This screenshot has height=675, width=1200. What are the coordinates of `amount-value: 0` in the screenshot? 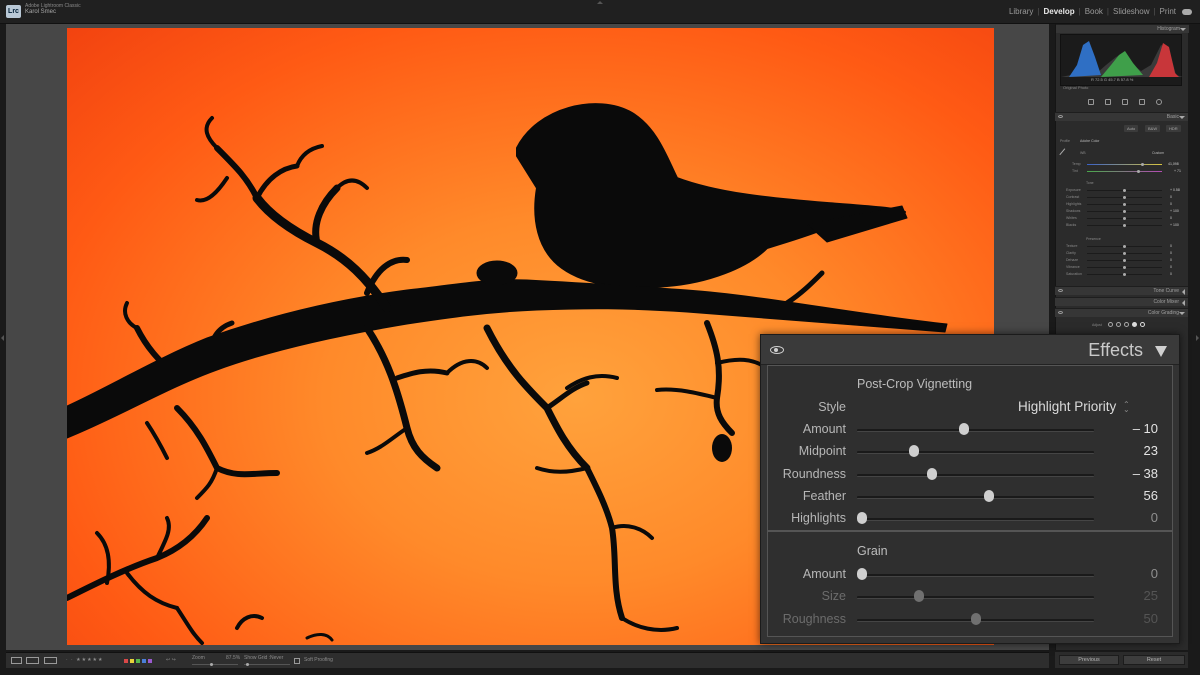 It's located at (1154, 573).